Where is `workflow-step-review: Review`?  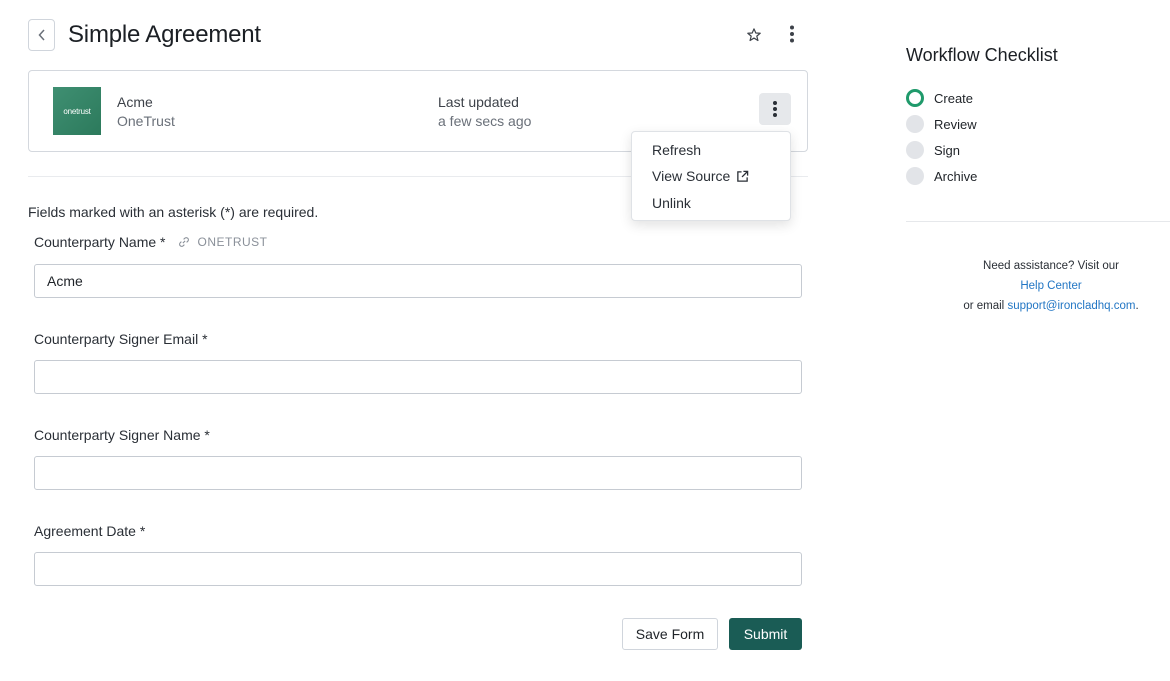
workflow-step-review: Review is located at coordinates (941, 124).